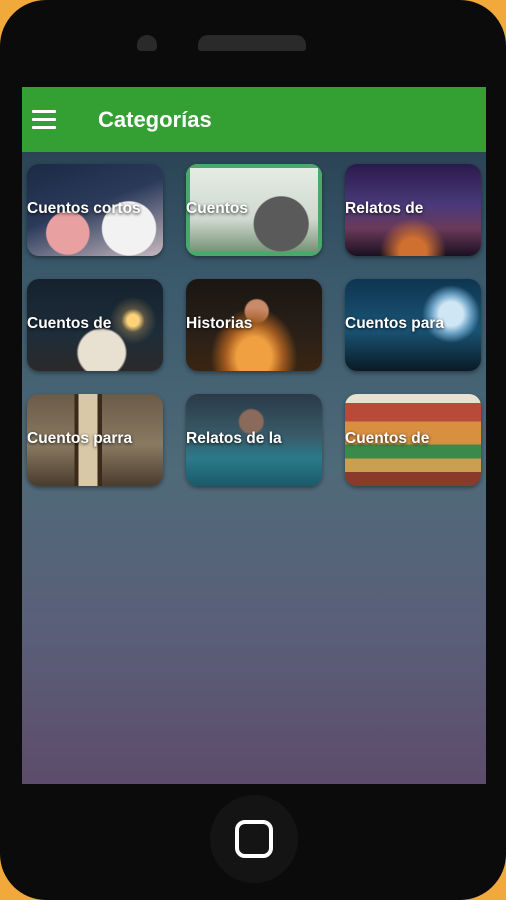 The width and height of the screenshot is (506, 900). Describe the element at coordinates (252, 43) in the screenshot. I see `earpiece-speaker` at that location.